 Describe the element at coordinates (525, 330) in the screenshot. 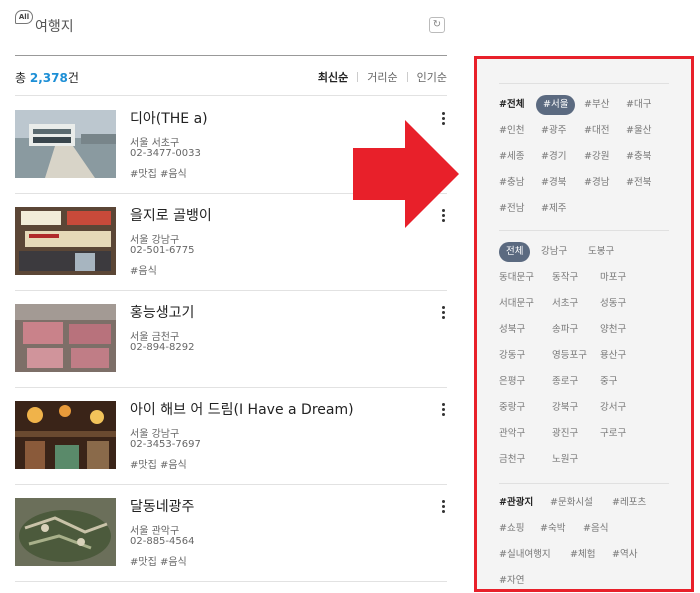

I see `district-tag: 성북구` at that location.